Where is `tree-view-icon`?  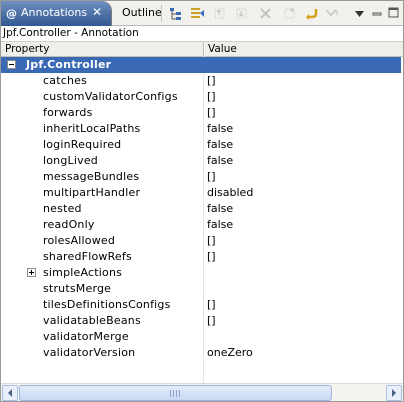
tree-view-icon is located at coordinates (175, 13).